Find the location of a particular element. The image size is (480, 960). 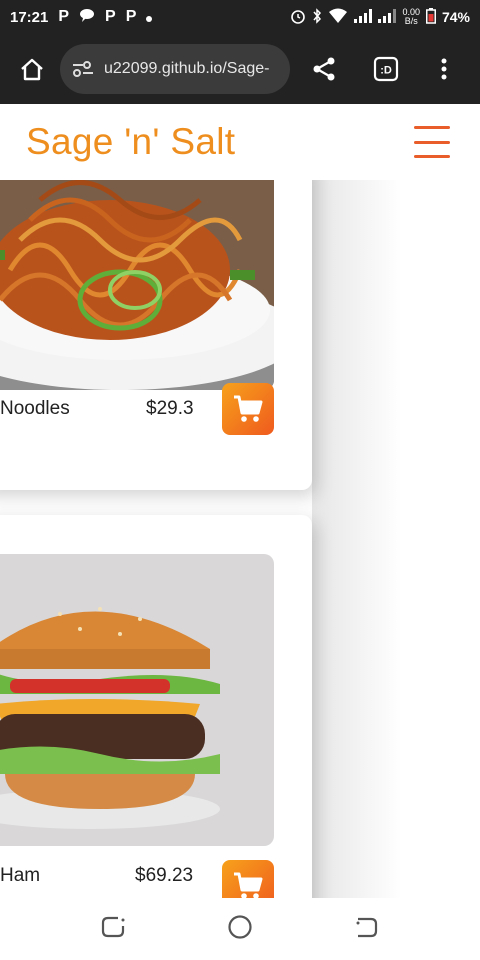

share-button is located at coordinates (324, 69).